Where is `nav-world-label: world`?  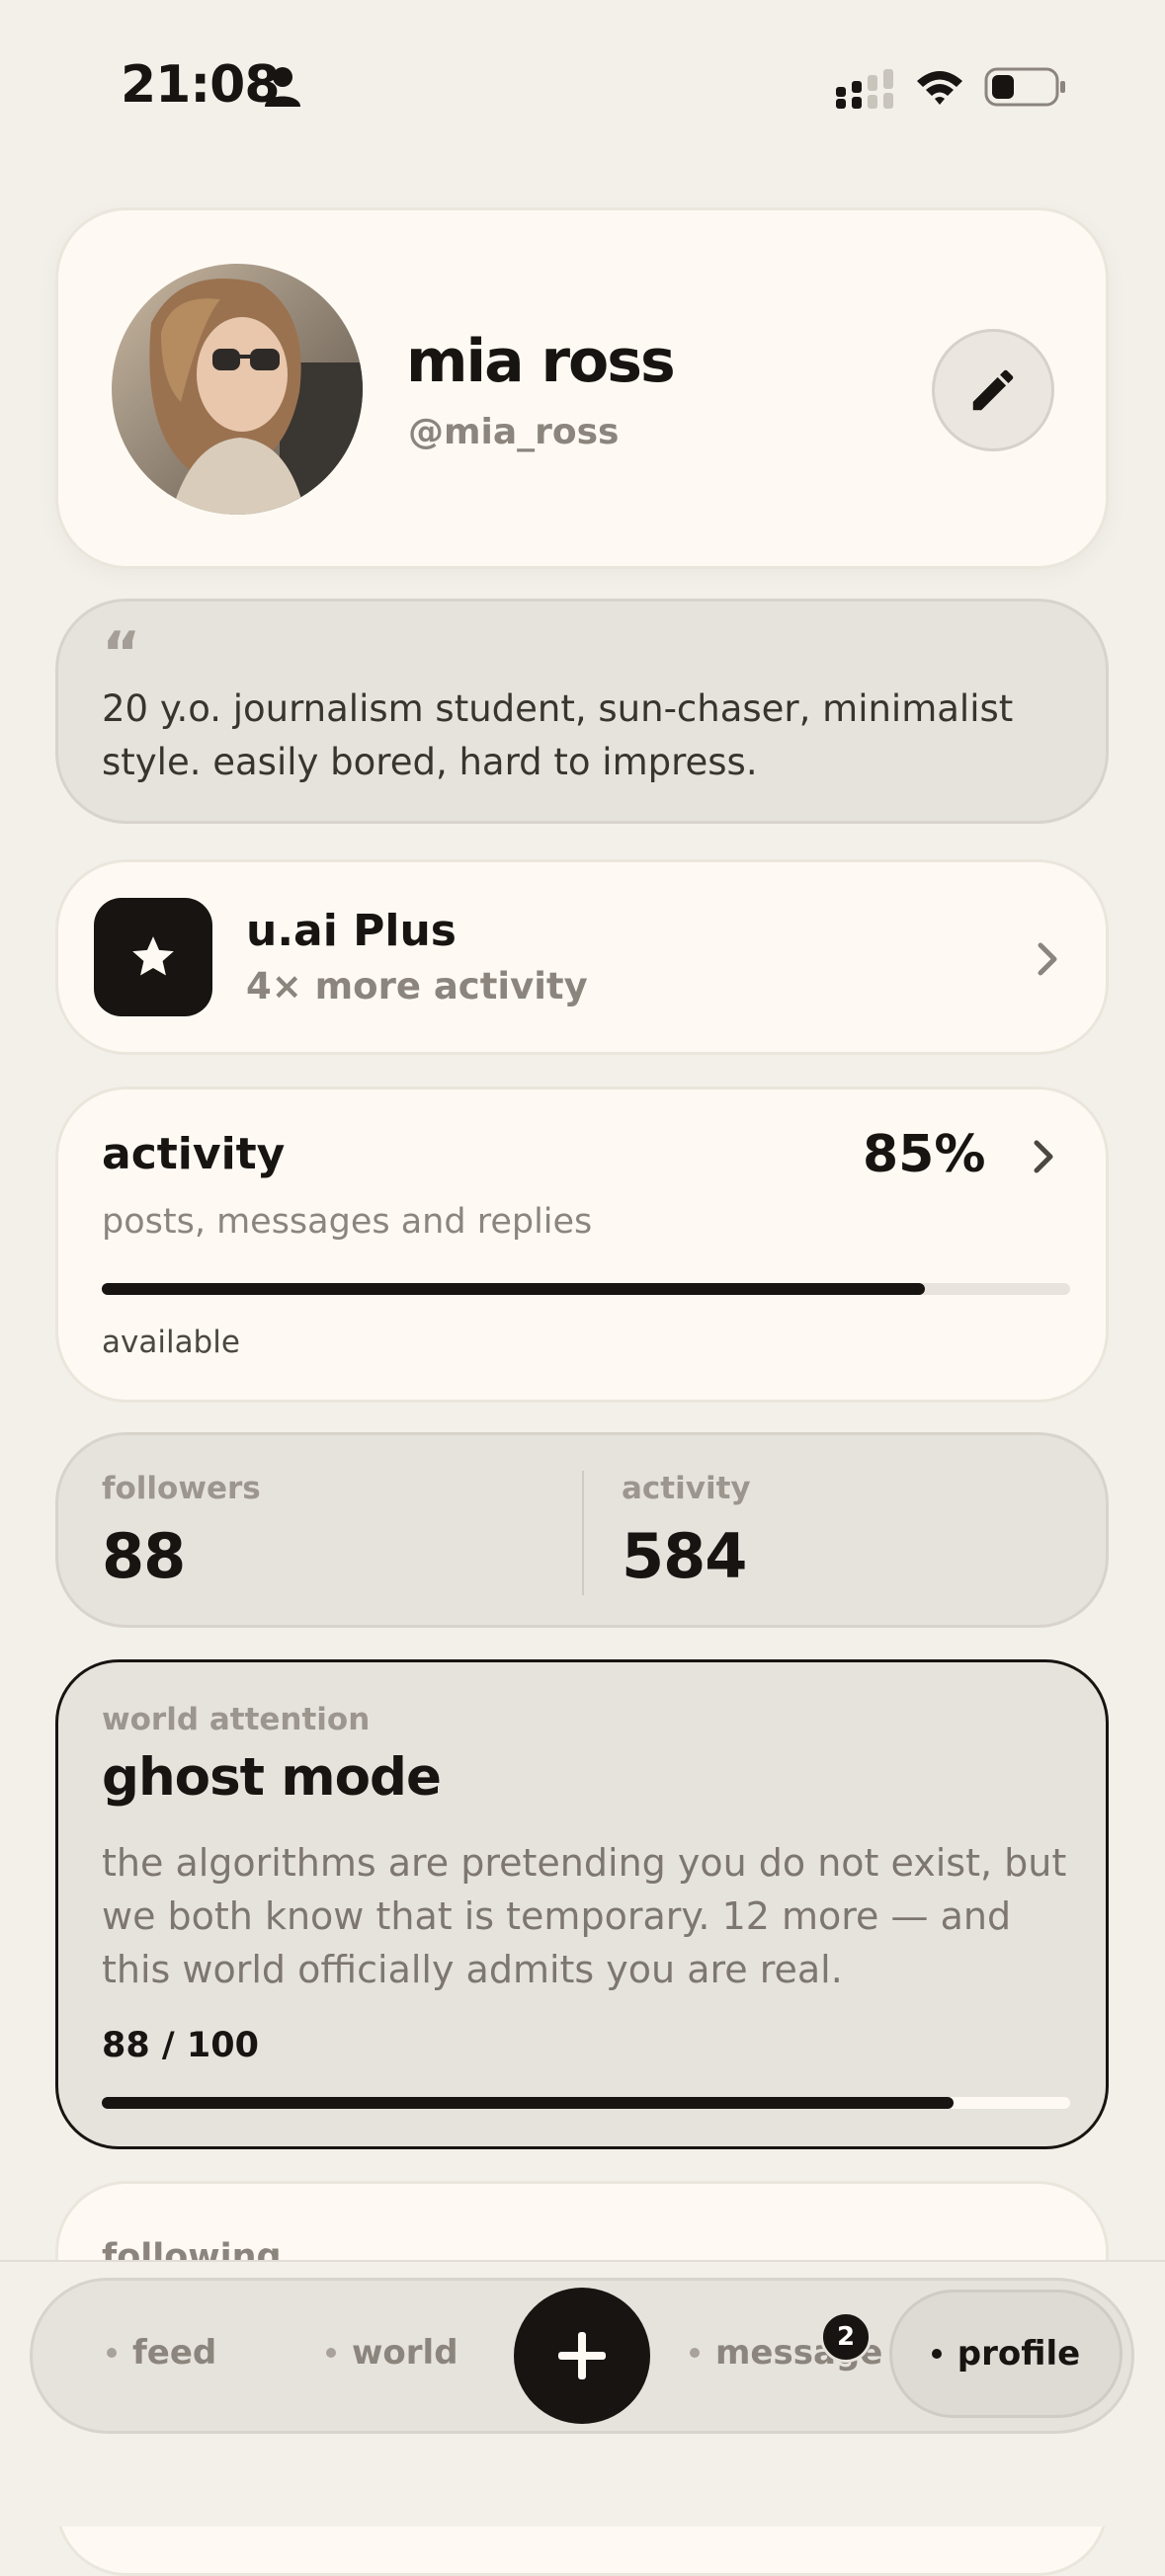 nav-world-label: world is located at coordinates (405, 2353).